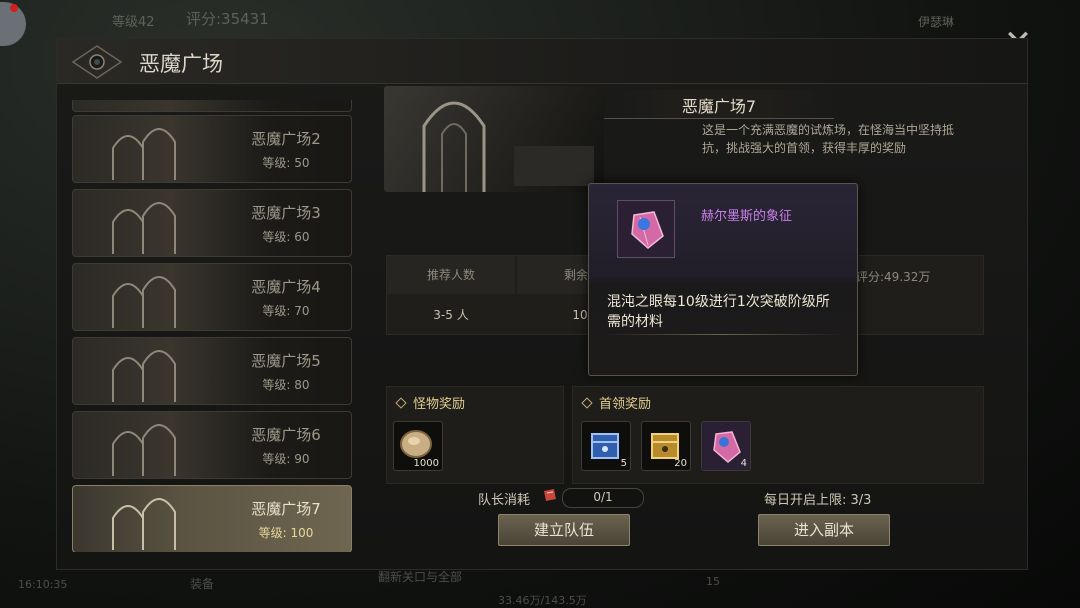  What do you see at coordinates (43, 584) in the screenshot?
I see `clock-text: 16:10:35` at bounding box center [43, 584].